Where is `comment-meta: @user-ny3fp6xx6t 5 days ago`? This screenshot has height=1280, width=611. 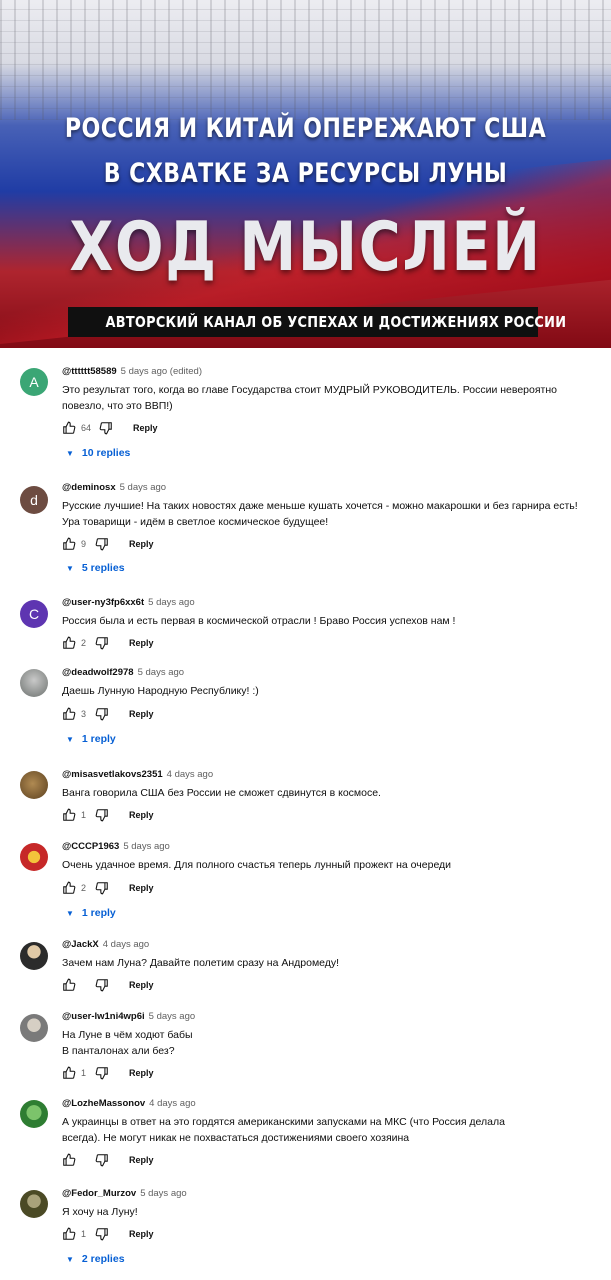
comment-meta: @user-ny3fp6xx6t 5 days ago is located at coordinates (128, 602).